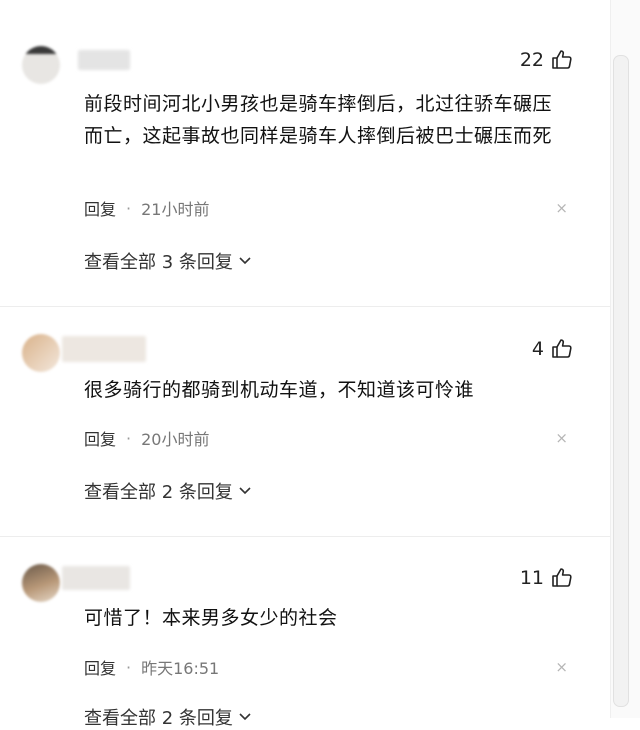 Image resolution: width=640 pixels, height=730 pixels. I want to click on like-button: 22, so click(547, 60).